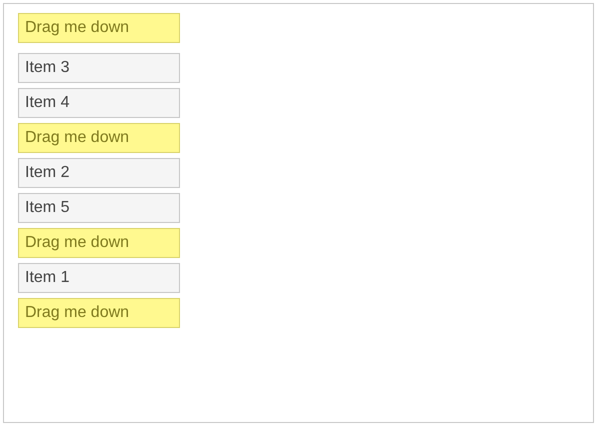  Describe the element at coordinates (99, 103) in the screenshot. I see `list-item: Item 4` at that location.